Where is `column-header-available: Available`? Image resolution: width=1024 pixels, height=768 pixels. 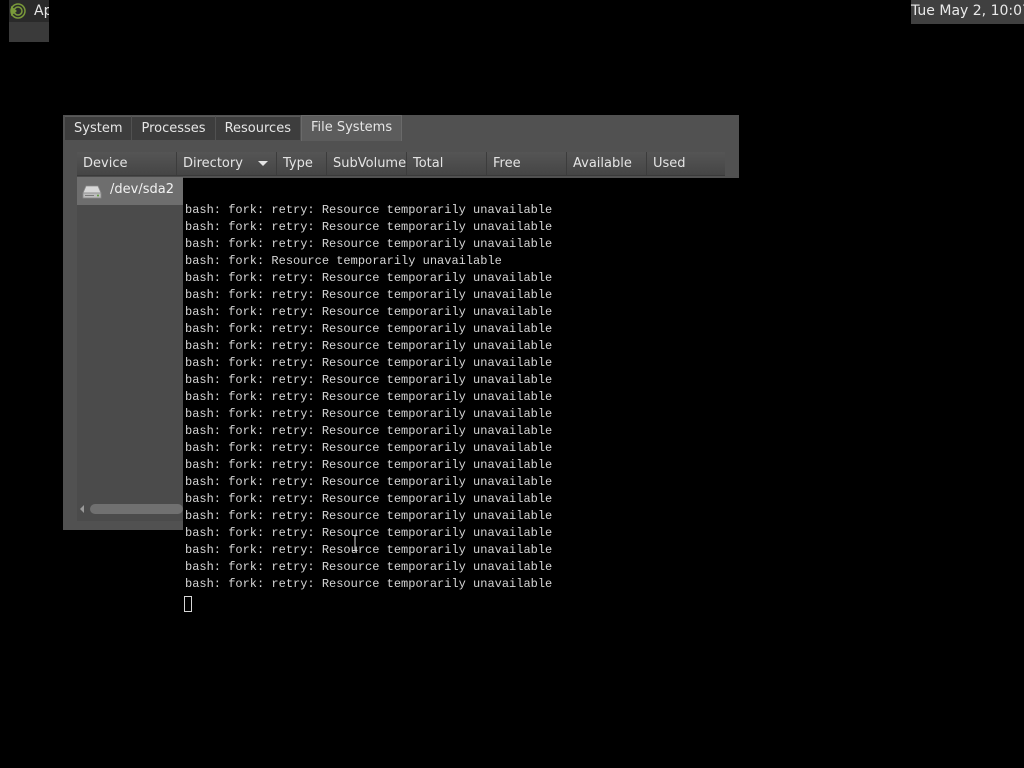 column-header-available: Available is located at coordinates (607, 163).